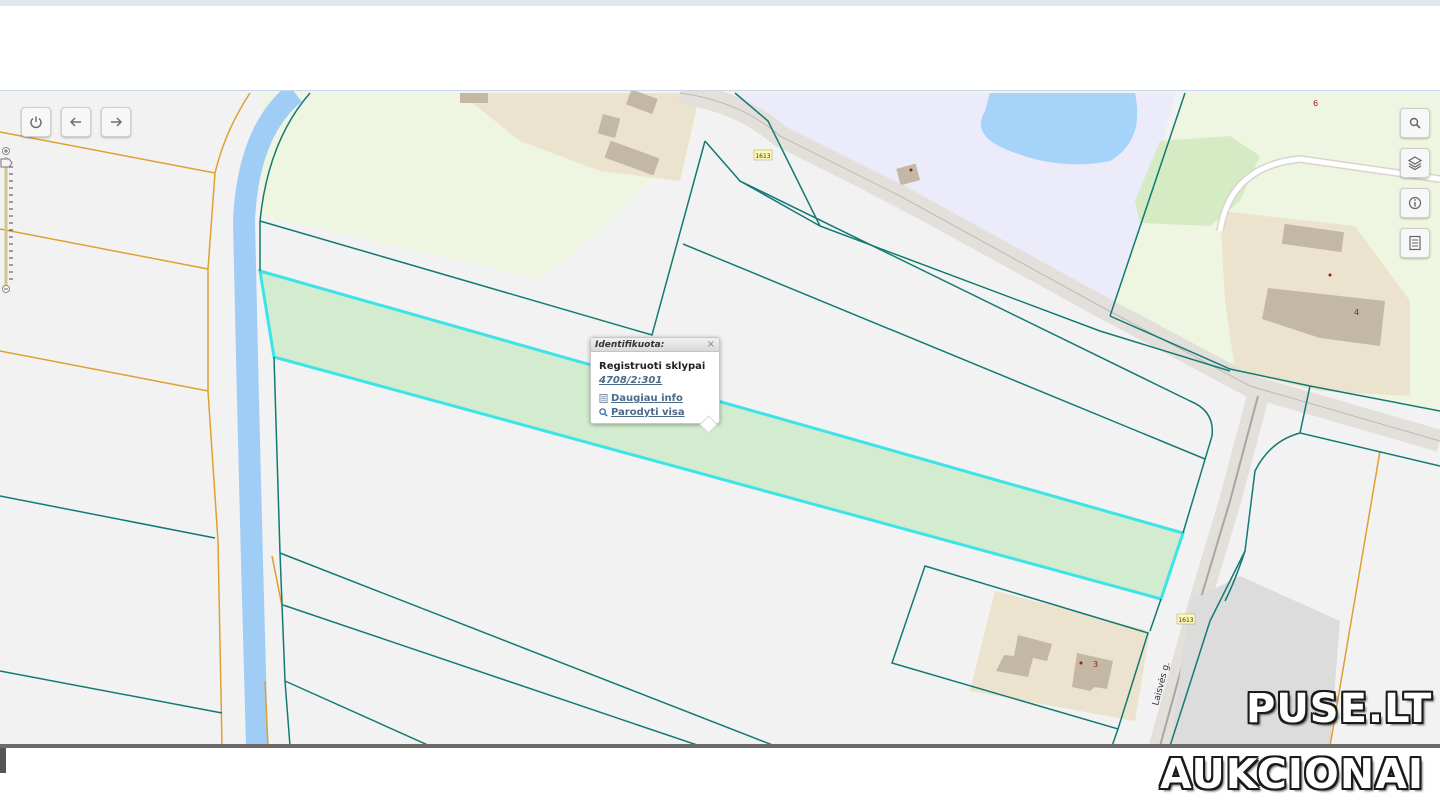  I want to click on back-button, so click(76, 122).